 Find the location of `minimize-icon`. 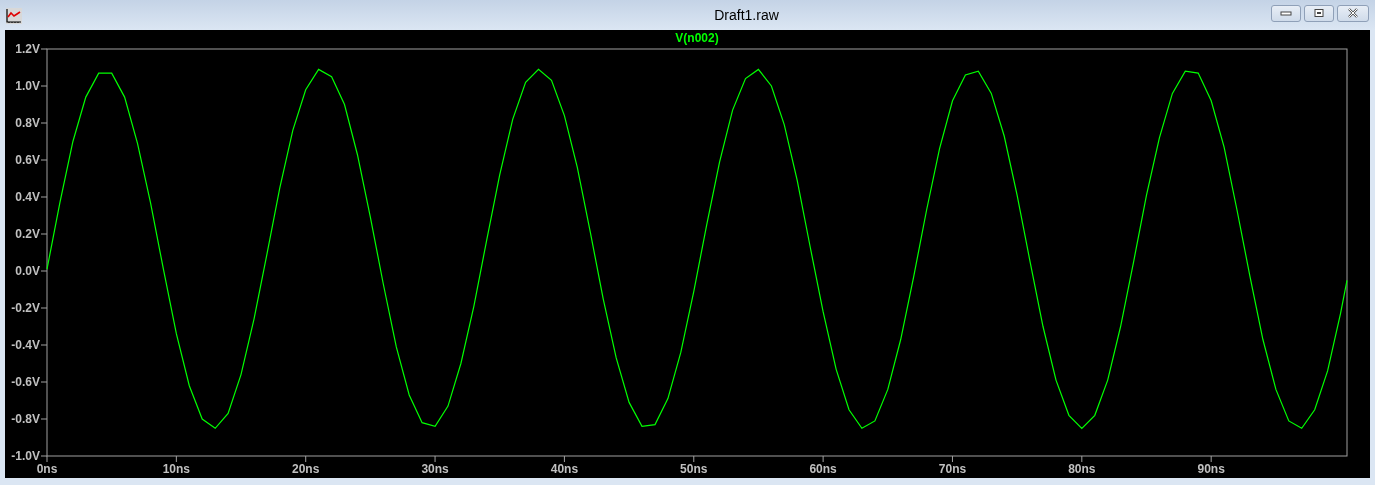

minimize-icon is located at coordinates (1286, 13).